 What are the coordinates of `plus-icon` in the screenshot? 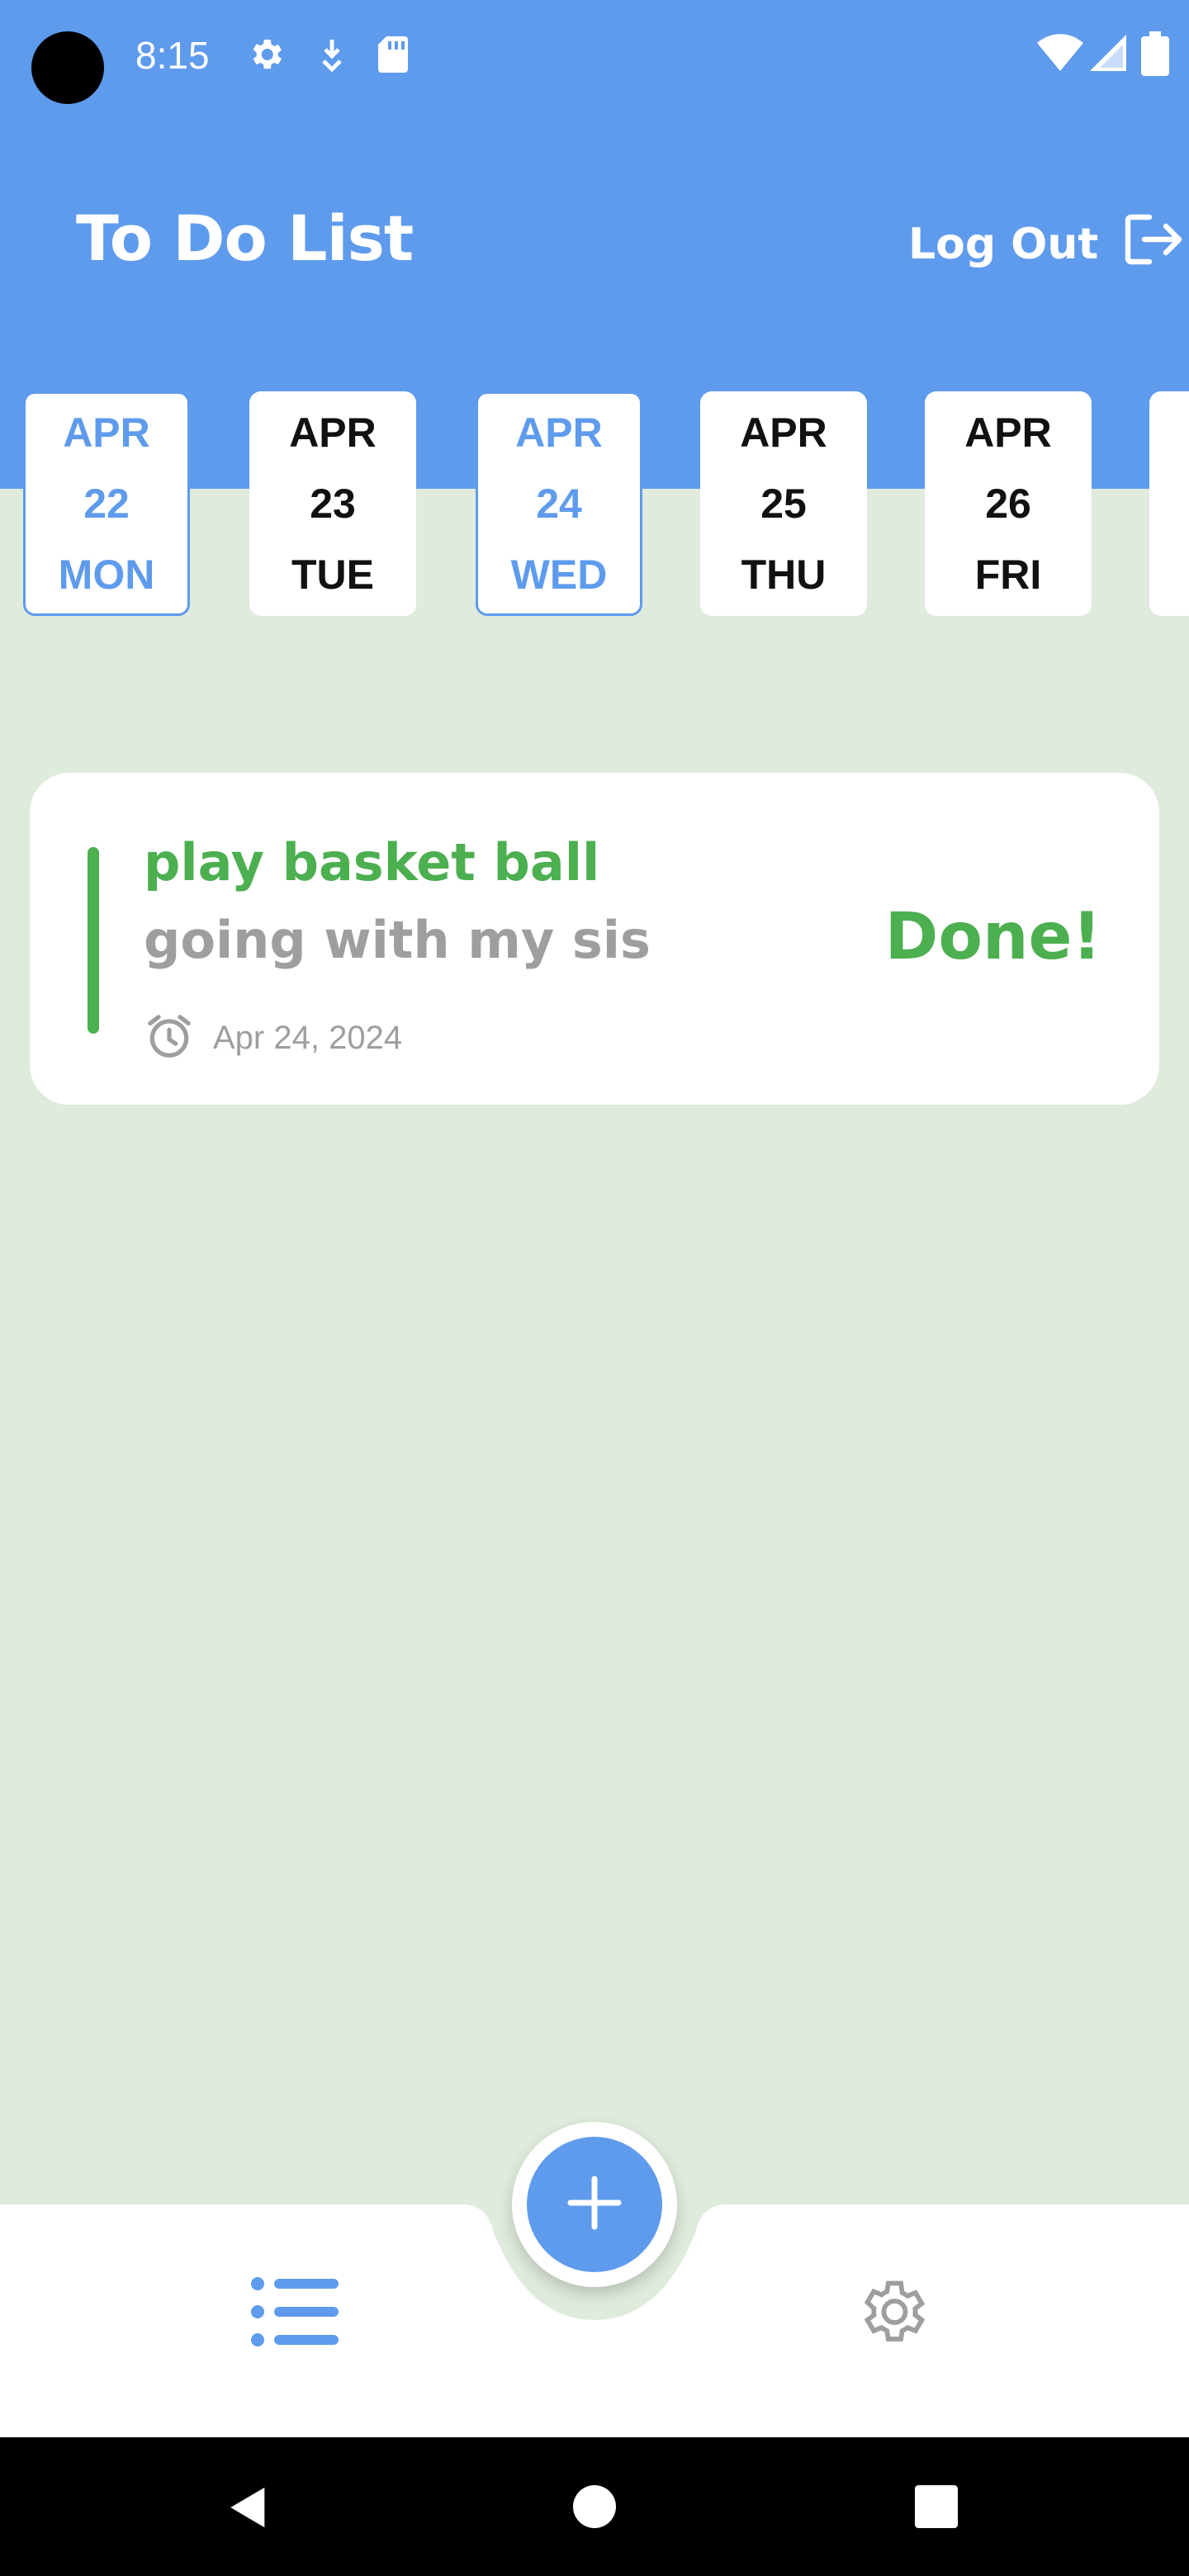 It's located at (594, 2204).